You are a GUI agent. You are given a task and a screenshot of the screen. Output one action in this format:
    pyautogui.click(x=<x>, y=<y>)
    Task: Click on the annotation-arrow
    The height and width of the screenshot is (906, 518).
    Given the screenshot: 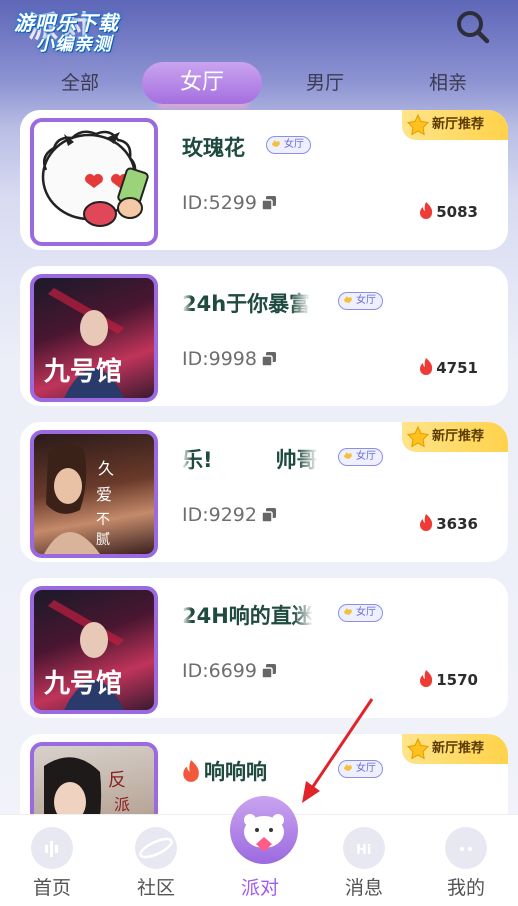 What is the action you would take?
    pyautogui.click(x=338, y=750)
    